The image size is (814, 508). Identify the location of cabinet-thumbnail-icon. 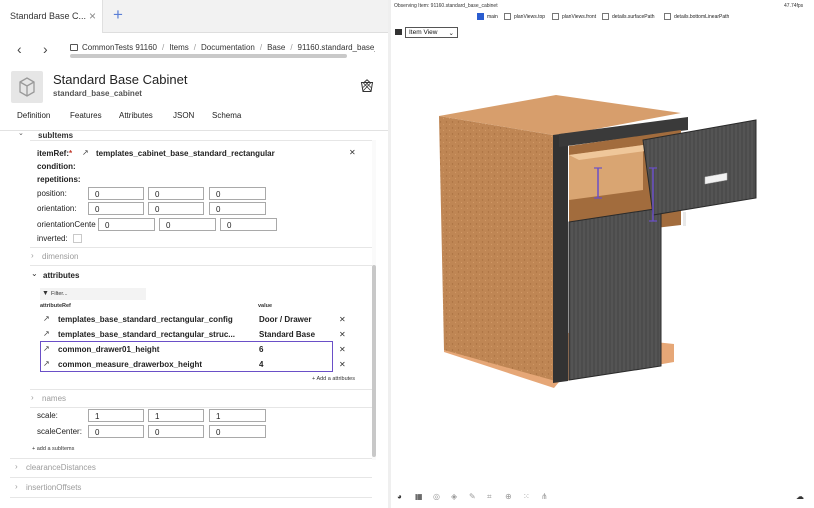
(27, 87).